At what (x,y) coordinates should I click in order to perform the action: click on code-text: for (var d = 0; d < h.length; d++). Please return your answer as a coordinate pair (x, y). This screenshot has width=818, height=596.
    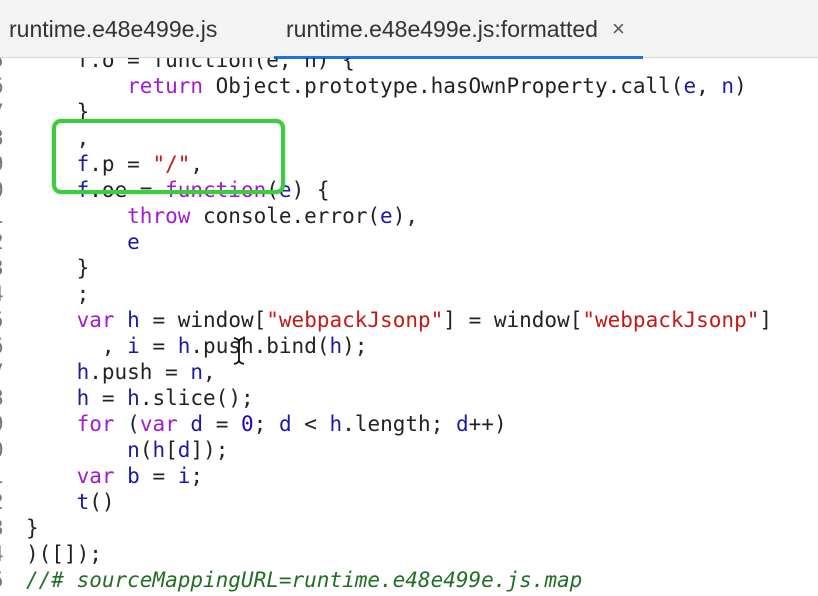
    Looking at the image, I should click on (266, 424).